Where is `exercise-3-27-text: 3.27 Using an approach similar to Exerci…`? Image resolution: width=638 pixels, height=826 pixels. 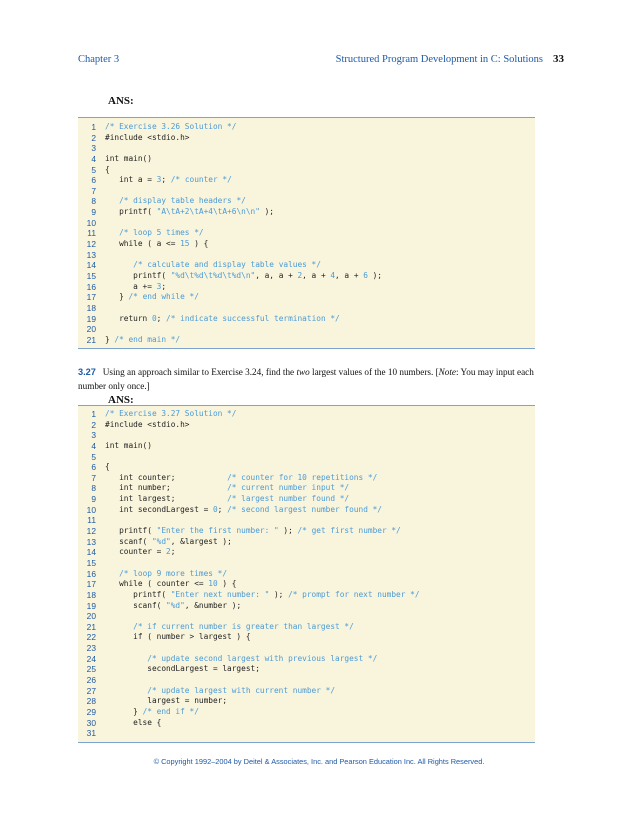 exercise-3-27-text: 3.27 Using an approach similar to Exerci… is located at coordinates (318, 379).